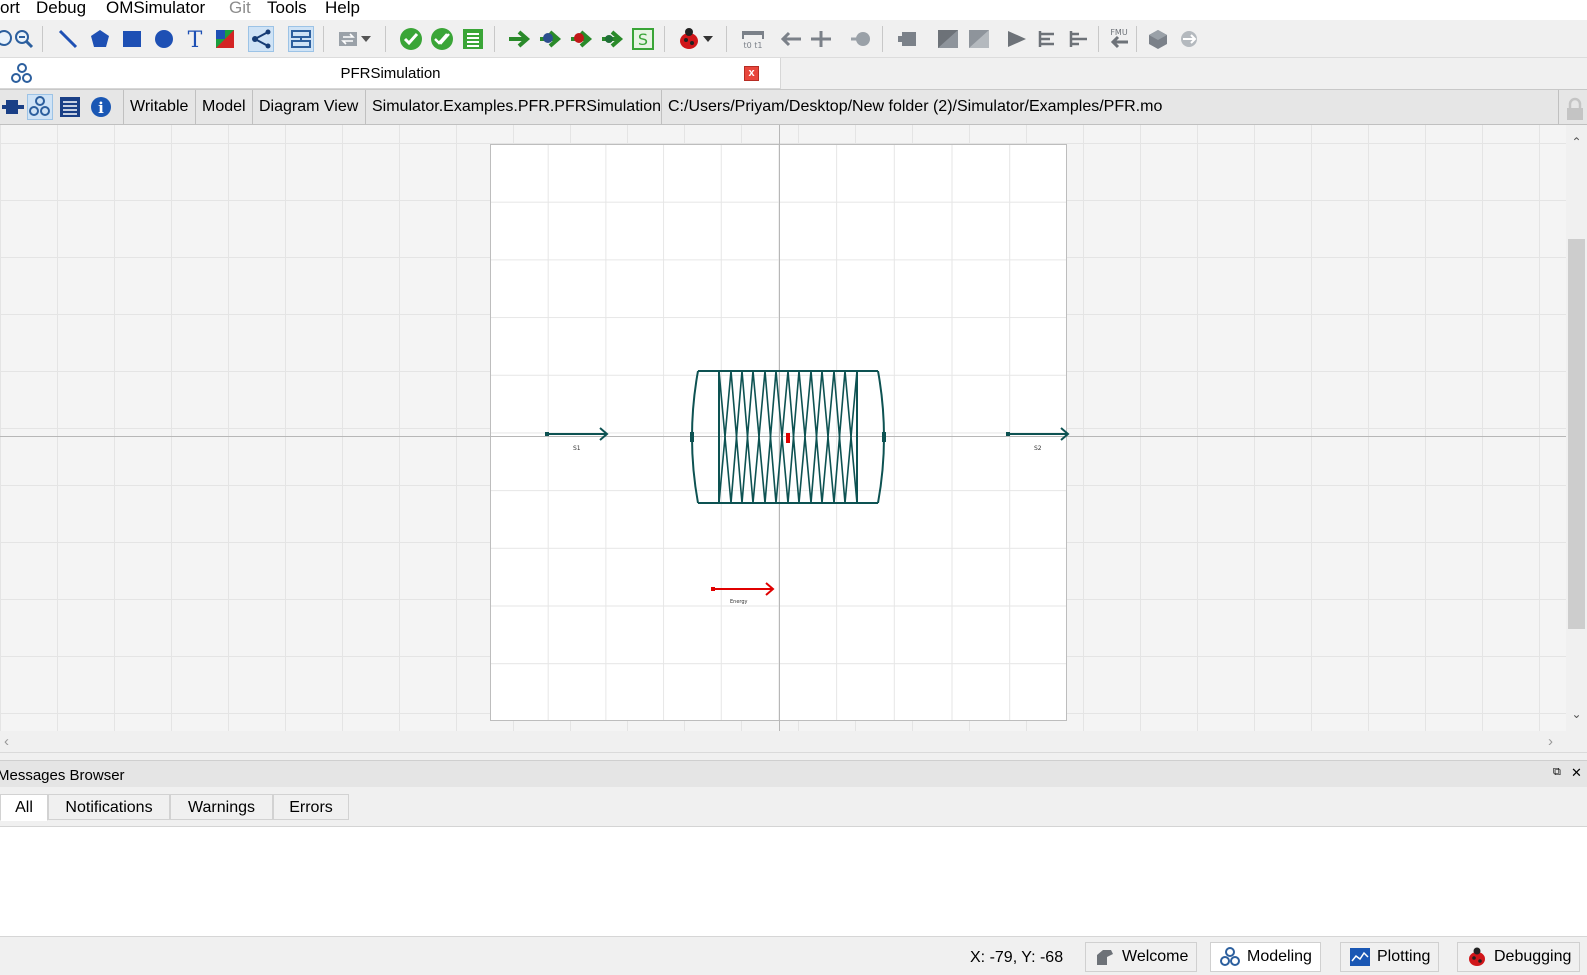  Describe the element at coordinates (411, 39) in the screenshot. I see `check-model-icon` at that location.